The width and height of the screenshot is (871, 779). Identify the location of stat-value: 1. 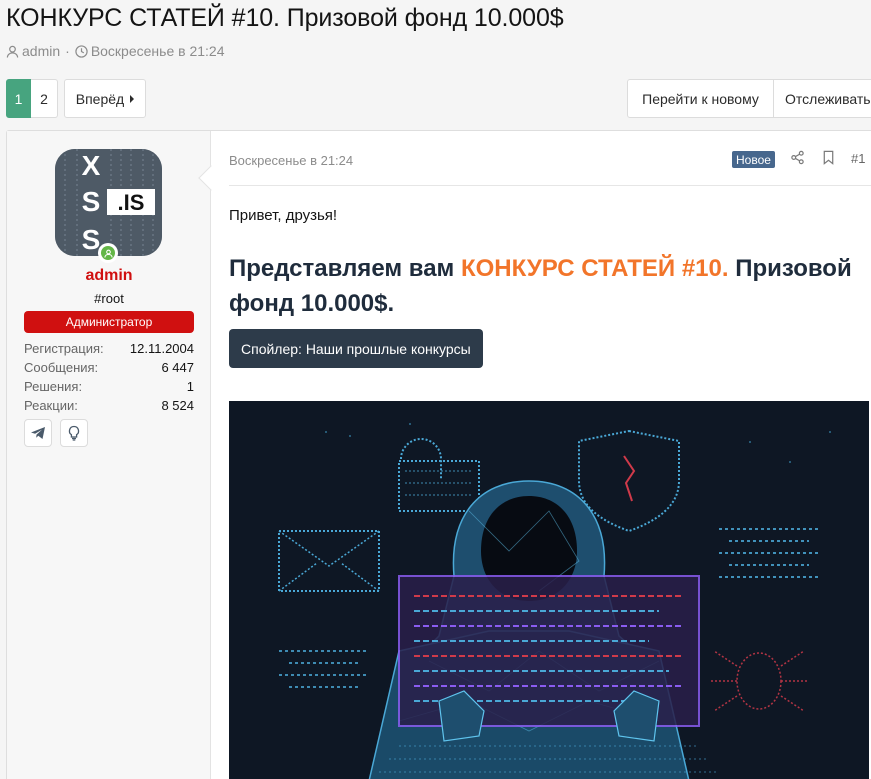
(190, 386).